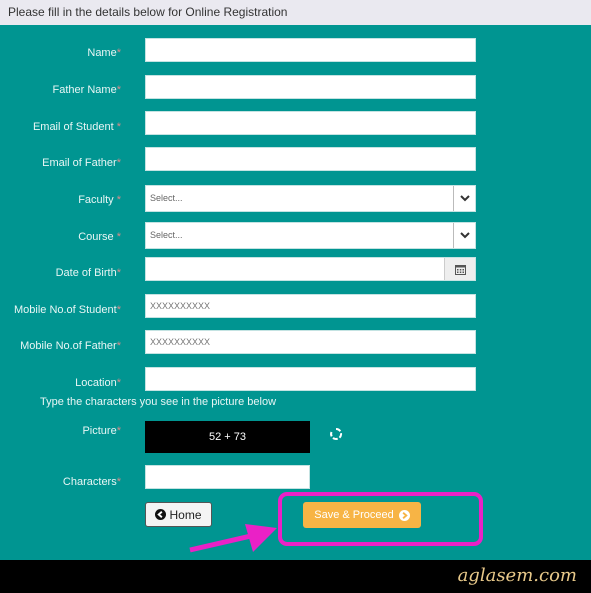 This screenshot has height=593, width=591. I want to click on annotation-highlight-box, so click(380, 519).